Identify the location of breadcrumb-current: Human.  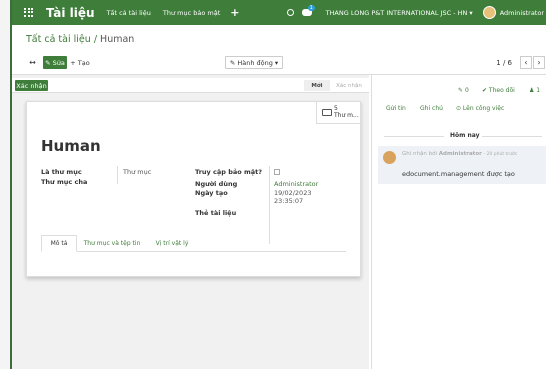
(117, 39).